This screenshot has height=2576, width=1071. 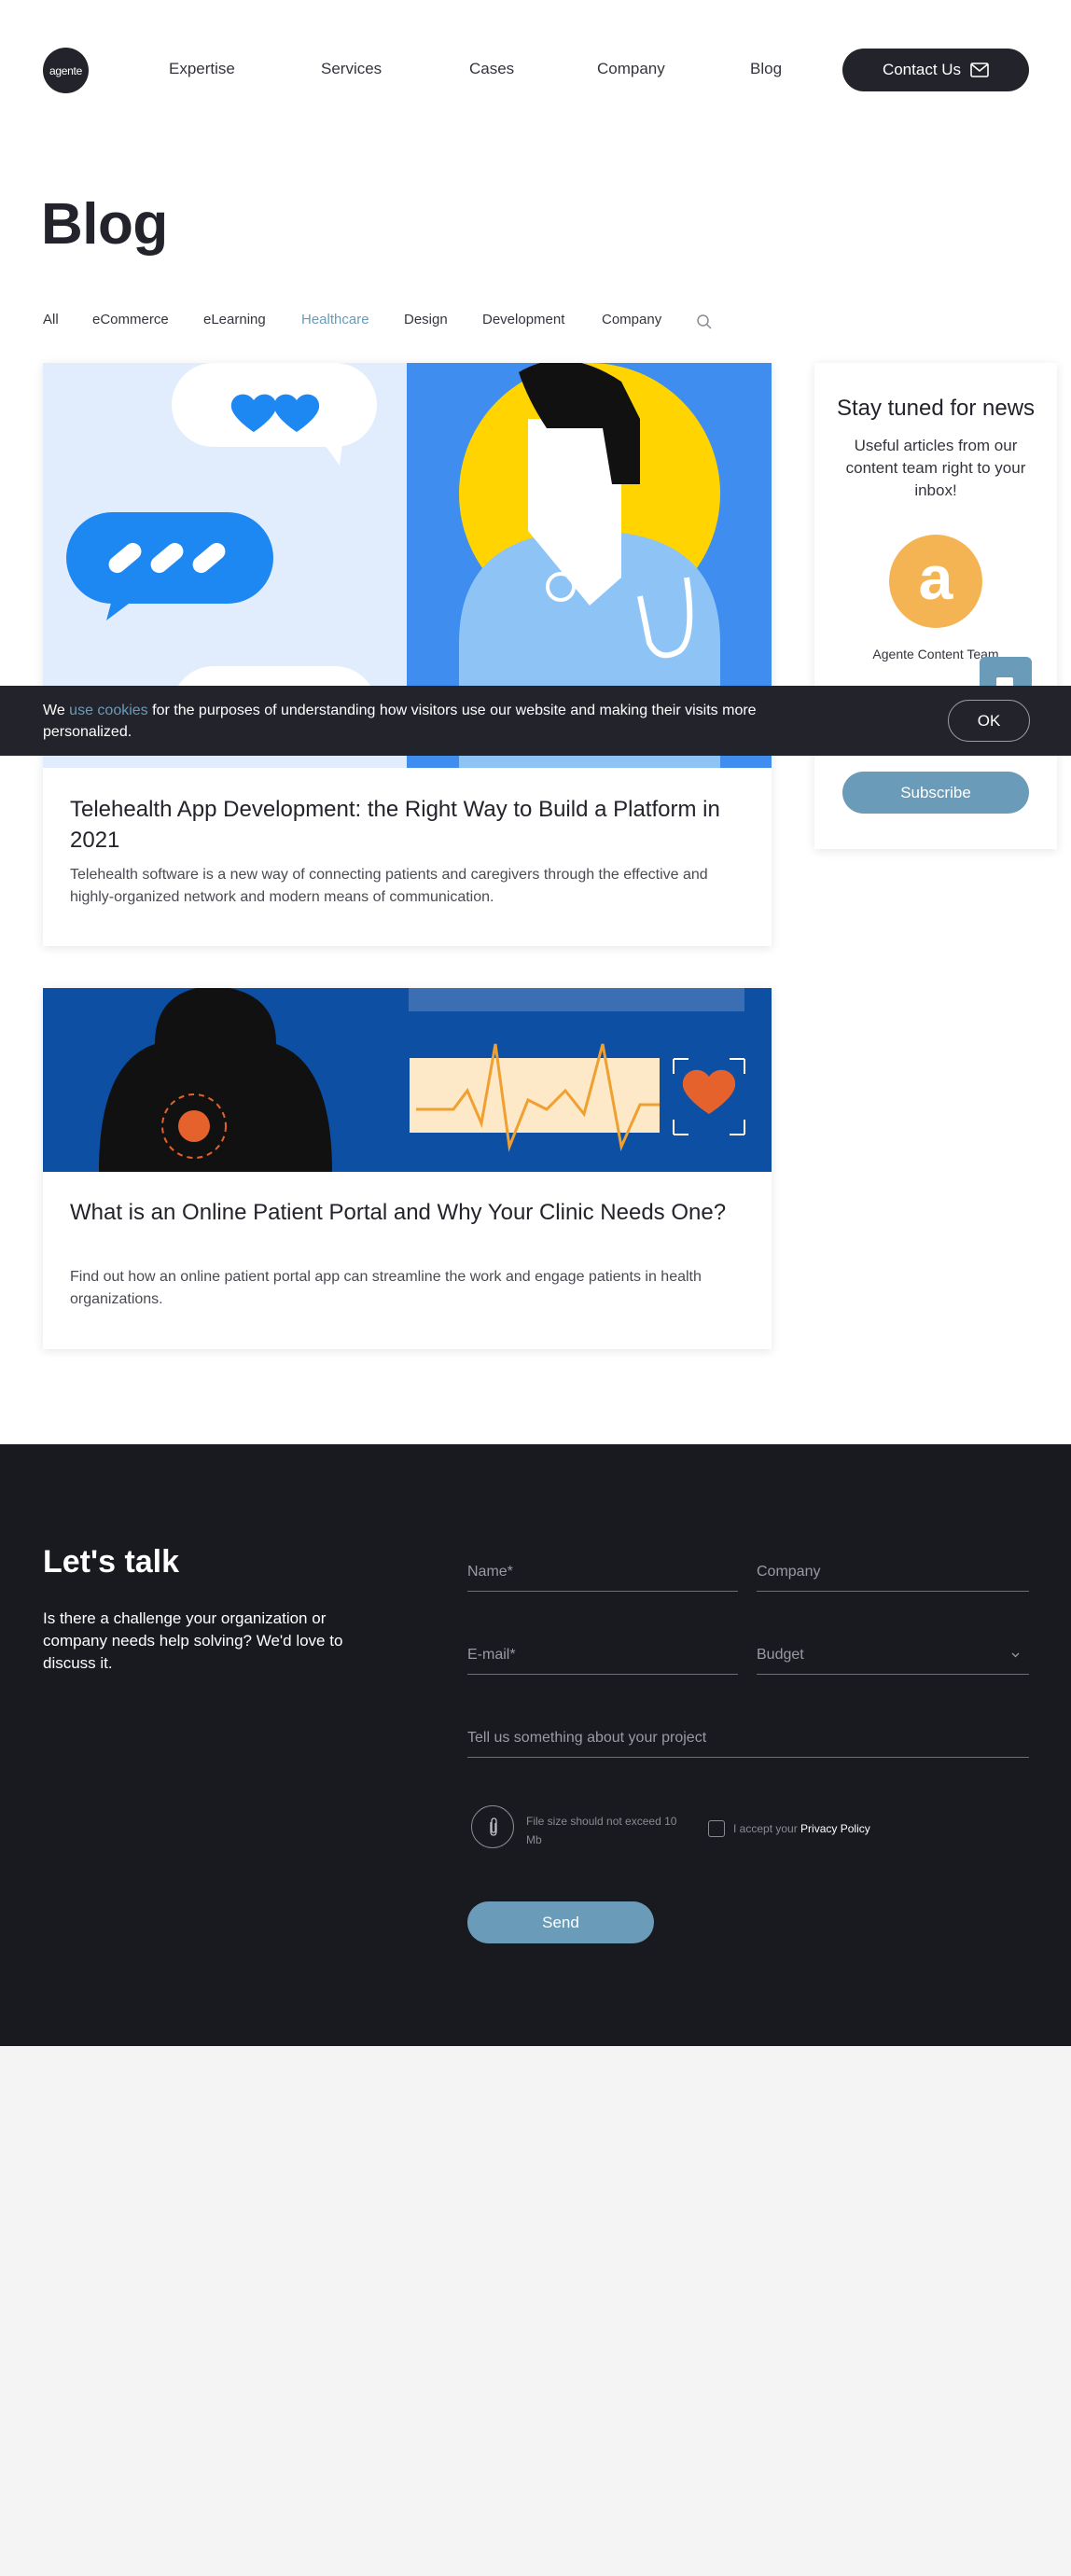 I want to click on search-icon, so click(x=704, y=321).